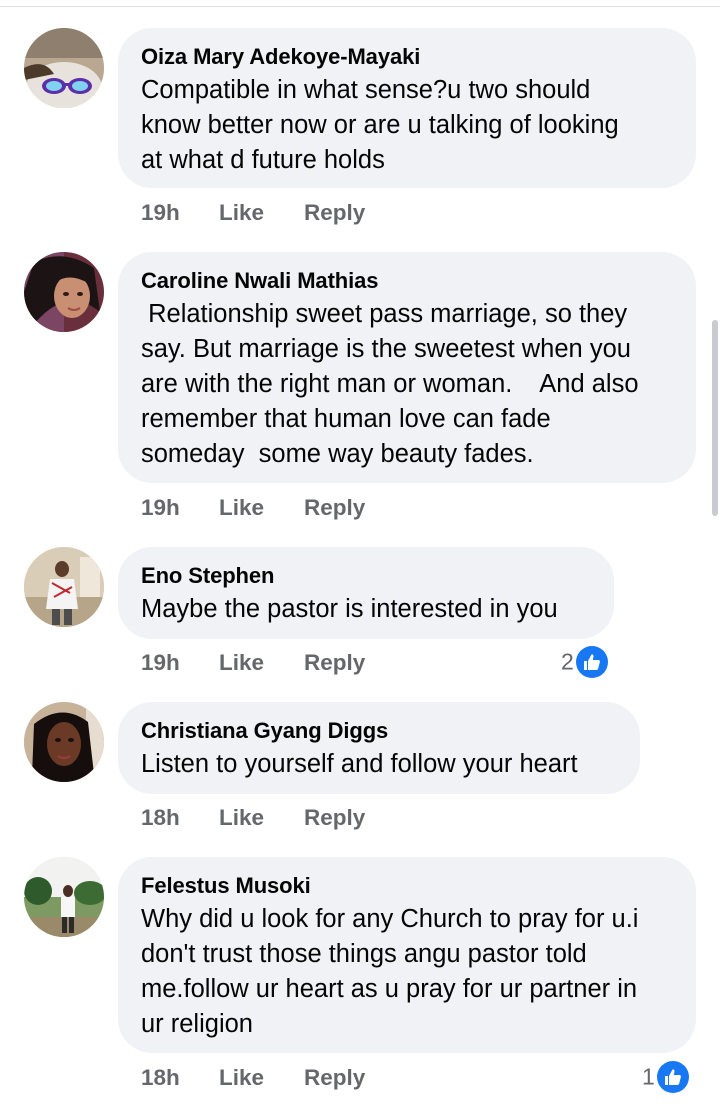 This screenshot has height=1109, width=720. Describe the element at coordinates (360, 6) in the screenshot. I see `top-divider` at that location.